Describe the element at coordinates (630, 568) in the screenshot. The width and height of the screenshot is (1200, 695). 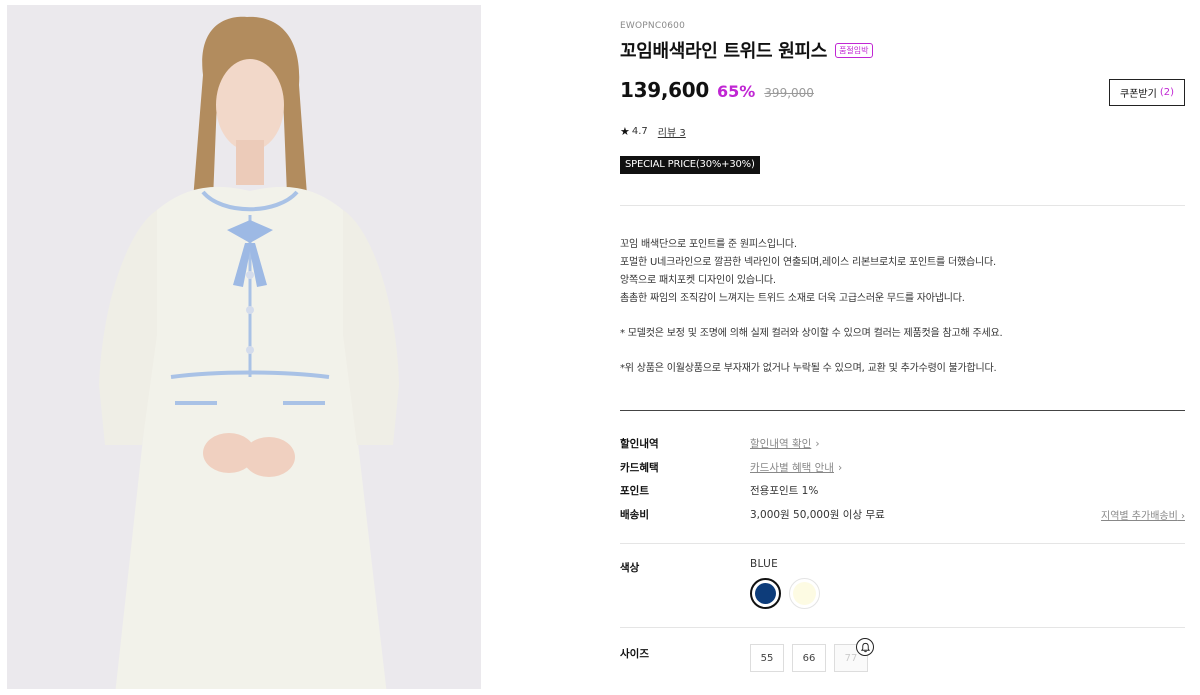
I see `color-label: 색상` at that location.